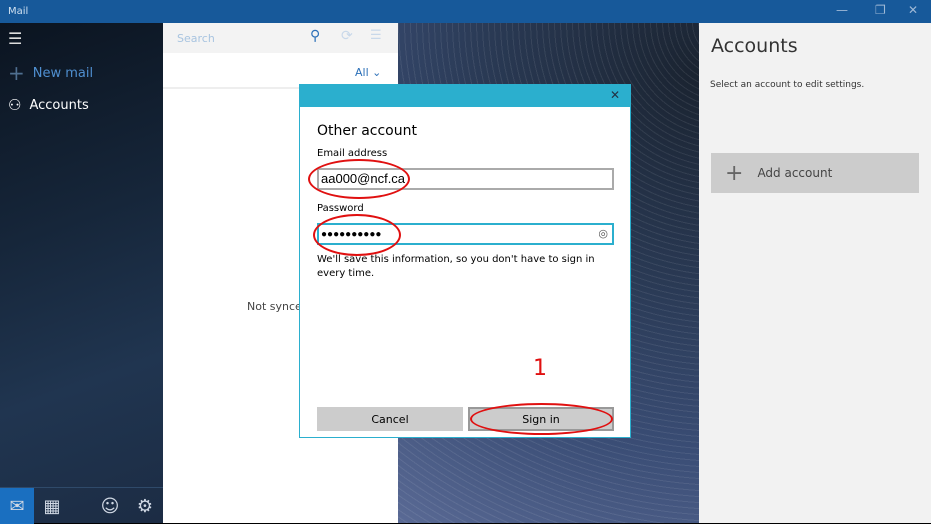  Describe the element at coordinates (315, 36) in the screenshot. I see `search-icon: ⚲` at that location.